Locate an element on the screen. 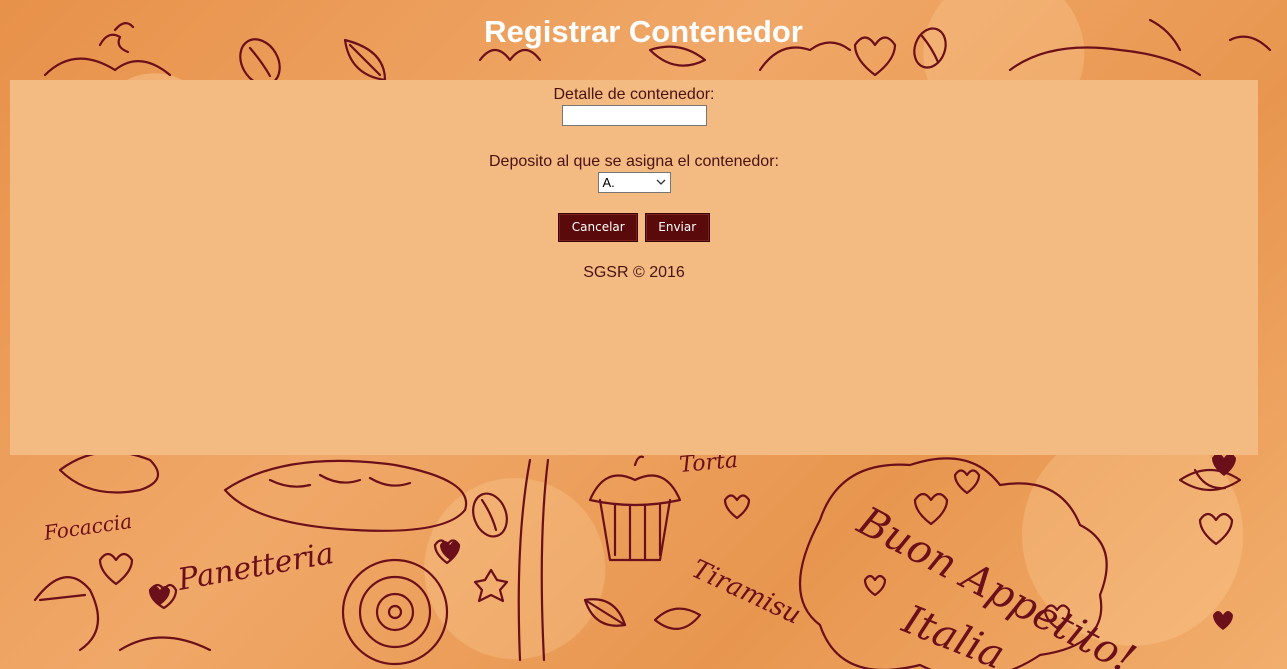  deposit-selected-value: A. is located at coordinates (608, 182).